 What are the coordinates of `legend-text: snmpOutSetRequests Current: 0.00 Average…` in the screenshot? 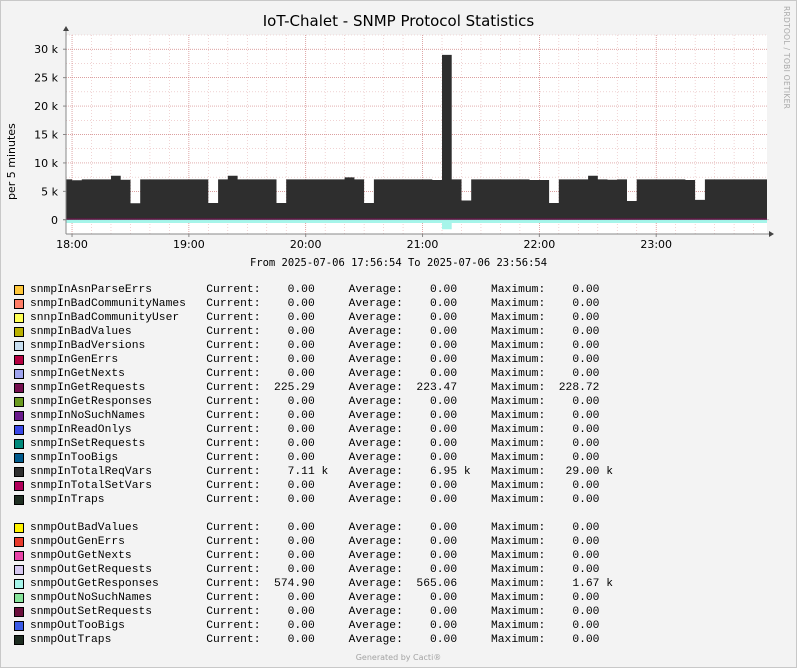 It's located at (322, 612).